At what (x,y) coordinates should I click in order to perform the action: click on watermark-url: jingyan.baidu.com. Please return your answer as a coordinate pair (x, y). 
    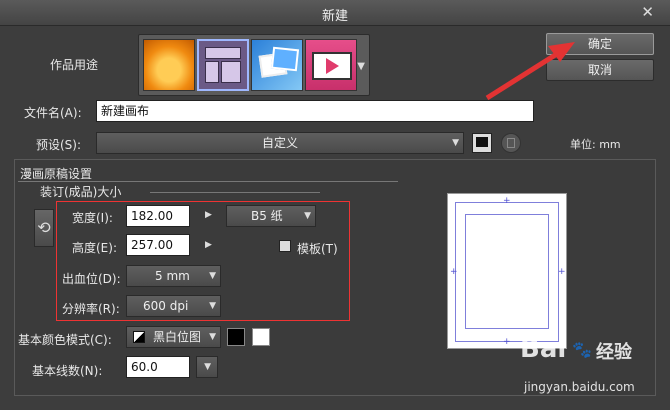
    Looking at the image, I should click on (579, 387).